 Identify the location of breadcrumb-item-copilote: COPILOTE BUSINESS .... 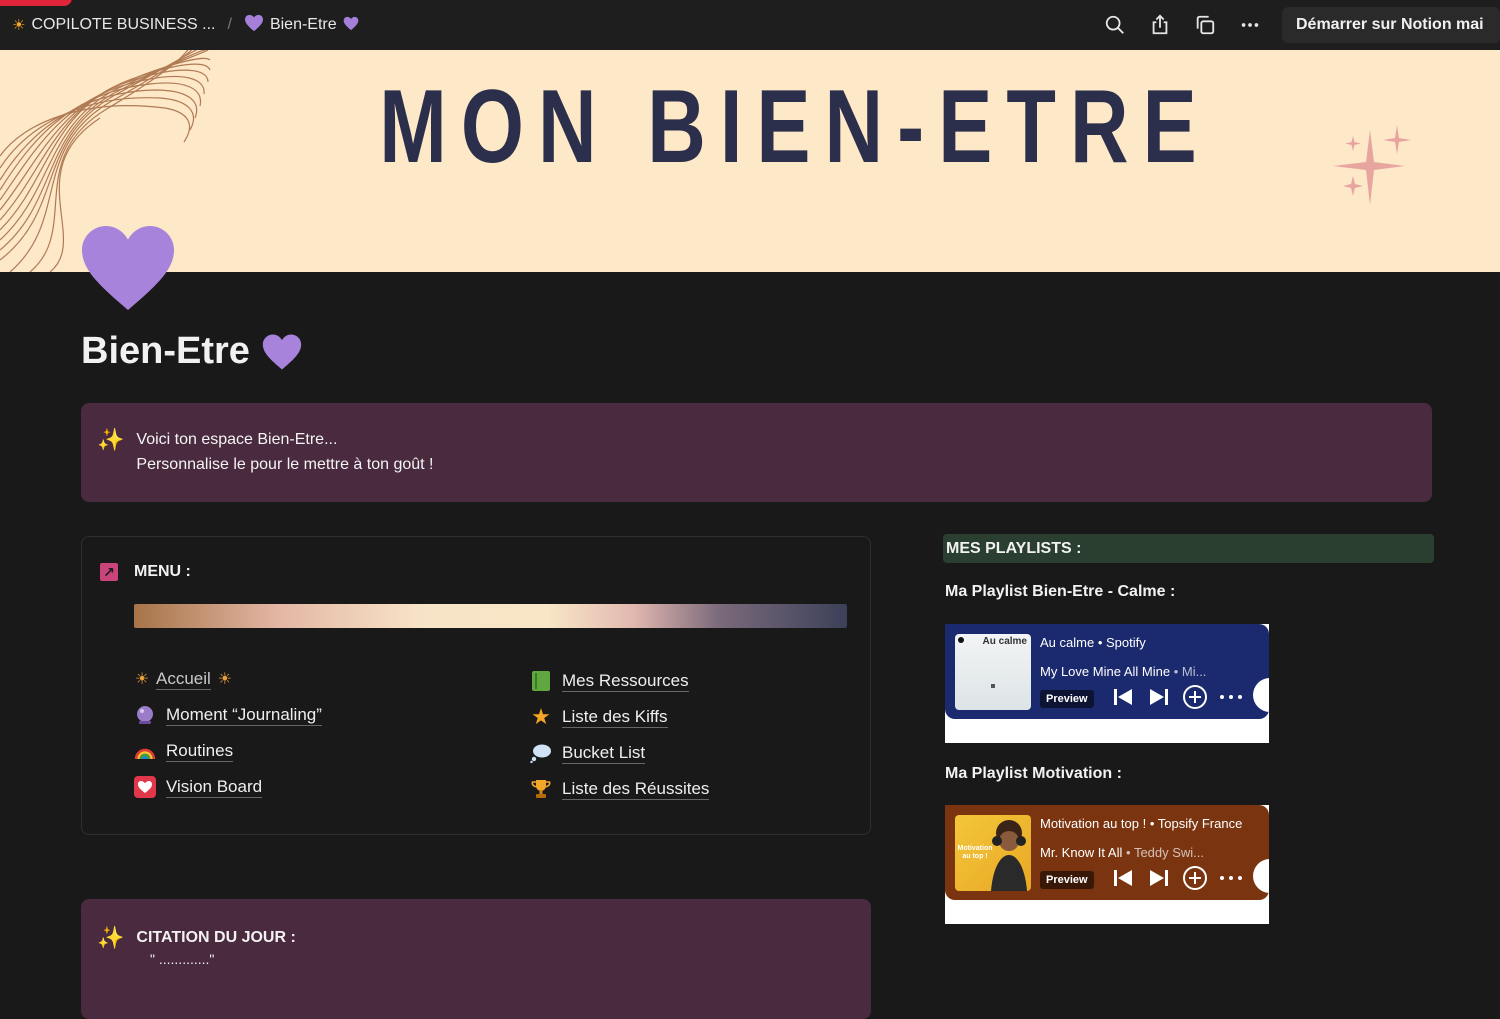
(123, 25).